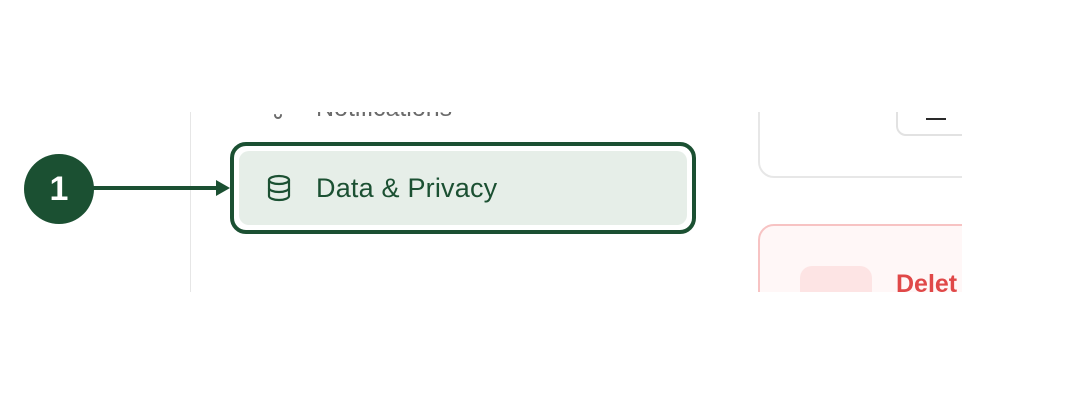  What do you see at coordinates (927, 281) in the screenshot?
I see `danger-zone-title: Delet` at bounding box center [927, 281].